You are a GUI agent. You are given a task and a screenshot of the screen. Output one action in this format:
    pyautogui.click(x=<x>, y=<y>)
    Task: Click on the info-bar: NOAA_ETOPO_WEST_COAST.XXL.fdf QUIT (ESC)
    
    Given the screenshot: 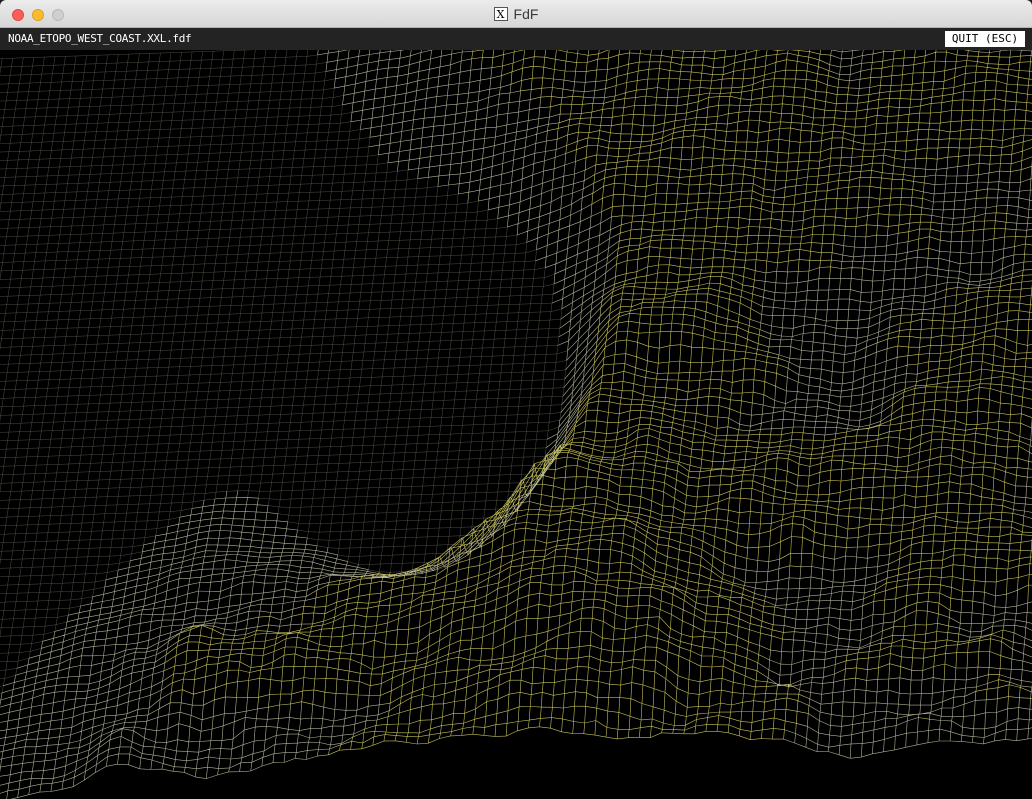 What is the action you would take?
    pyautogui.click(x=516, y=39)
    